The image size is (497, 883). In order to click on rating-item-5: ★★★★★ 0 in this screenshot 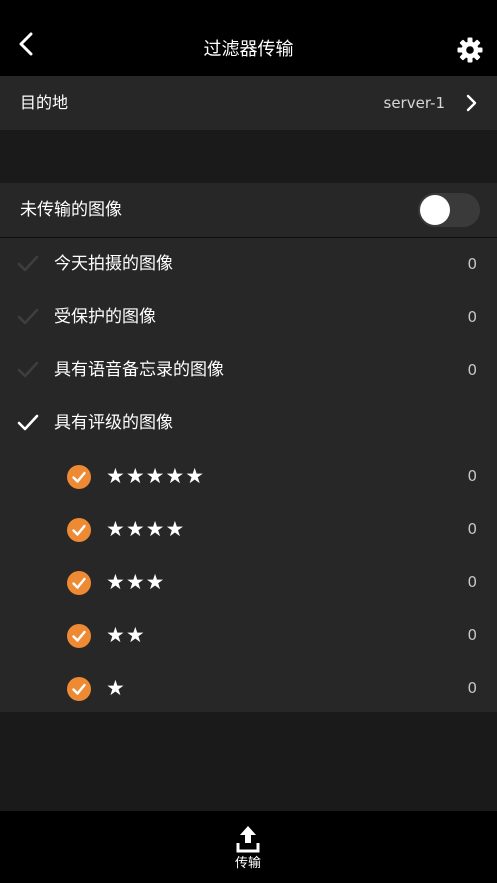, I will do `click(248, 476)`.